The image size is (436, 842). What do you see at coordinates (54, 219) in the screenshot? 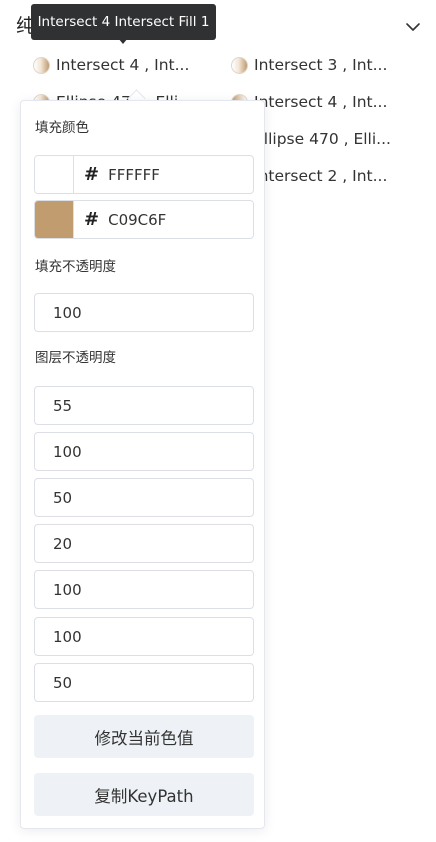
I see `color-swatch-gold` at bounding box center [54, 219].